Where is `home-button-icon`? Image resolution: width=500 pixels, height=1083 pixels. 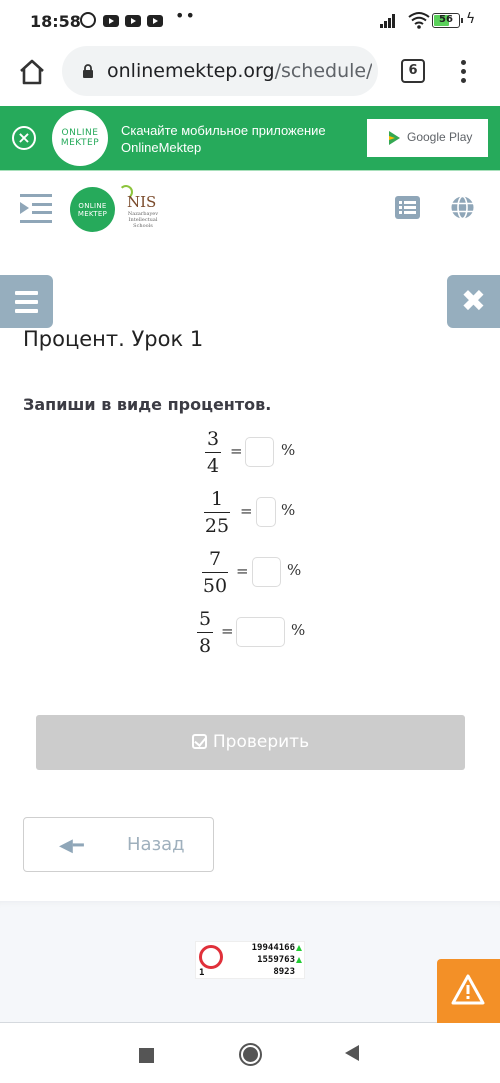
home-button-icon is located at coordinates (250, 1054).